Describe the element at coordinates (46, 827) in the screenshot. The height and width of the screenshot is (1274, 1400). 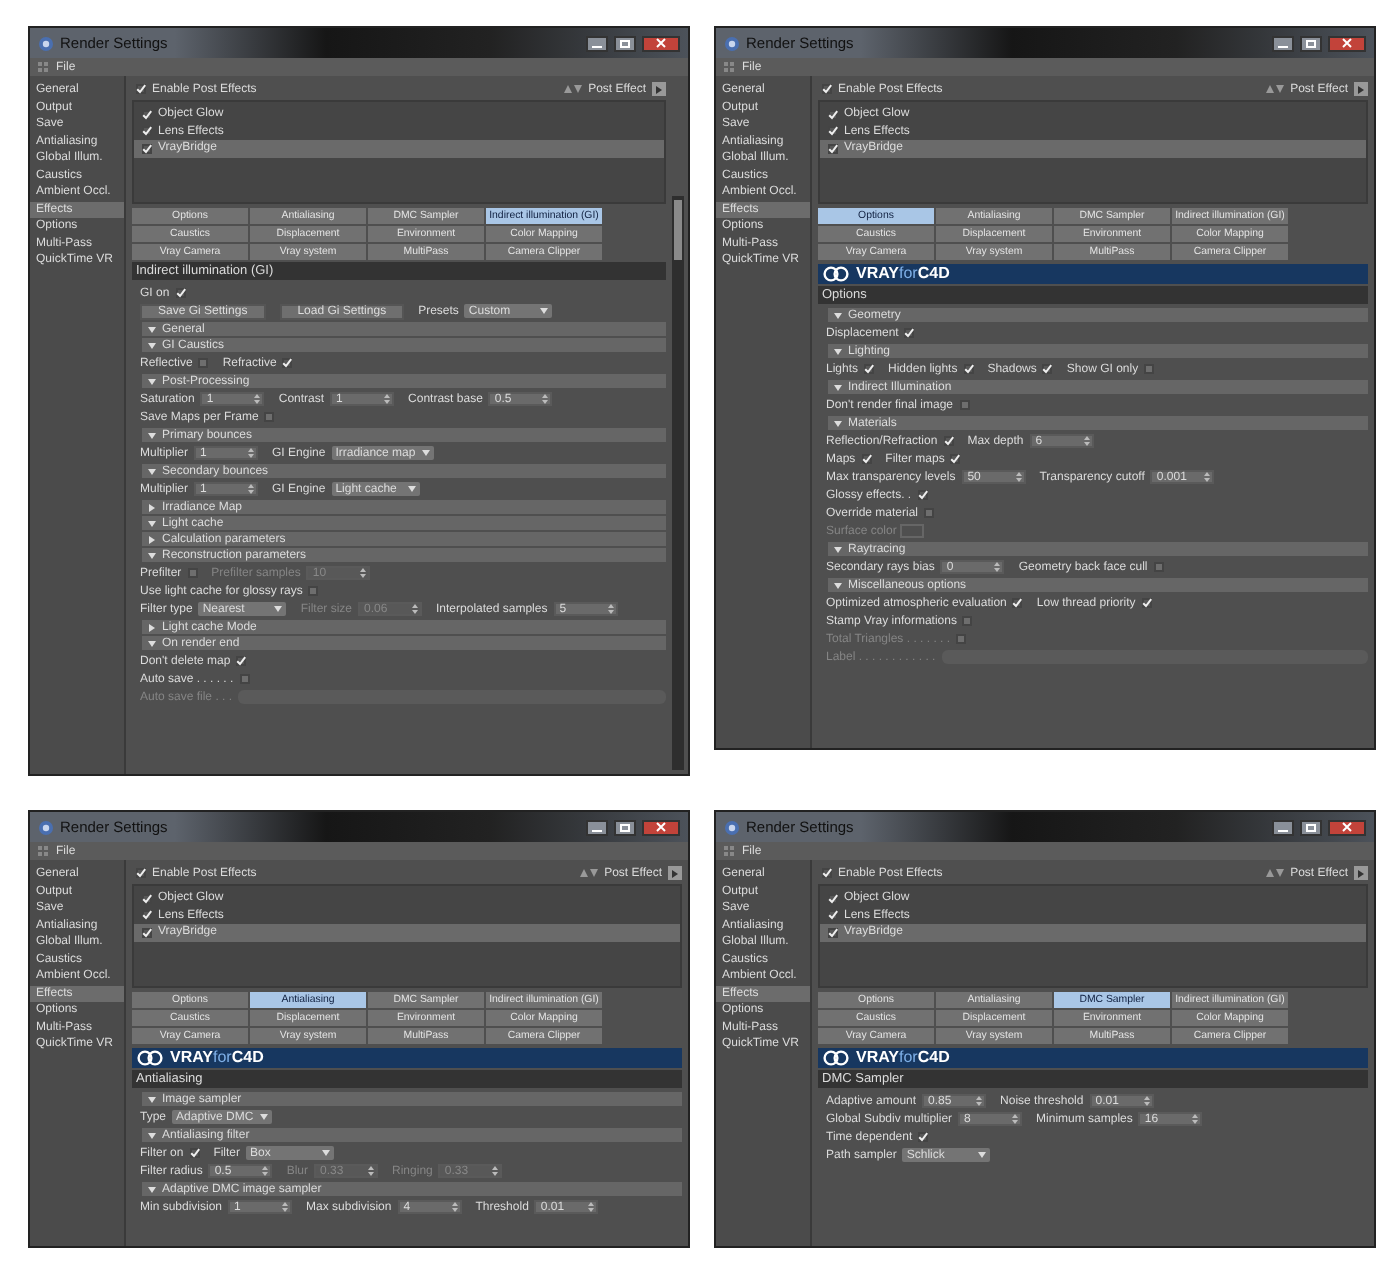
I see `app-icon` at that location.